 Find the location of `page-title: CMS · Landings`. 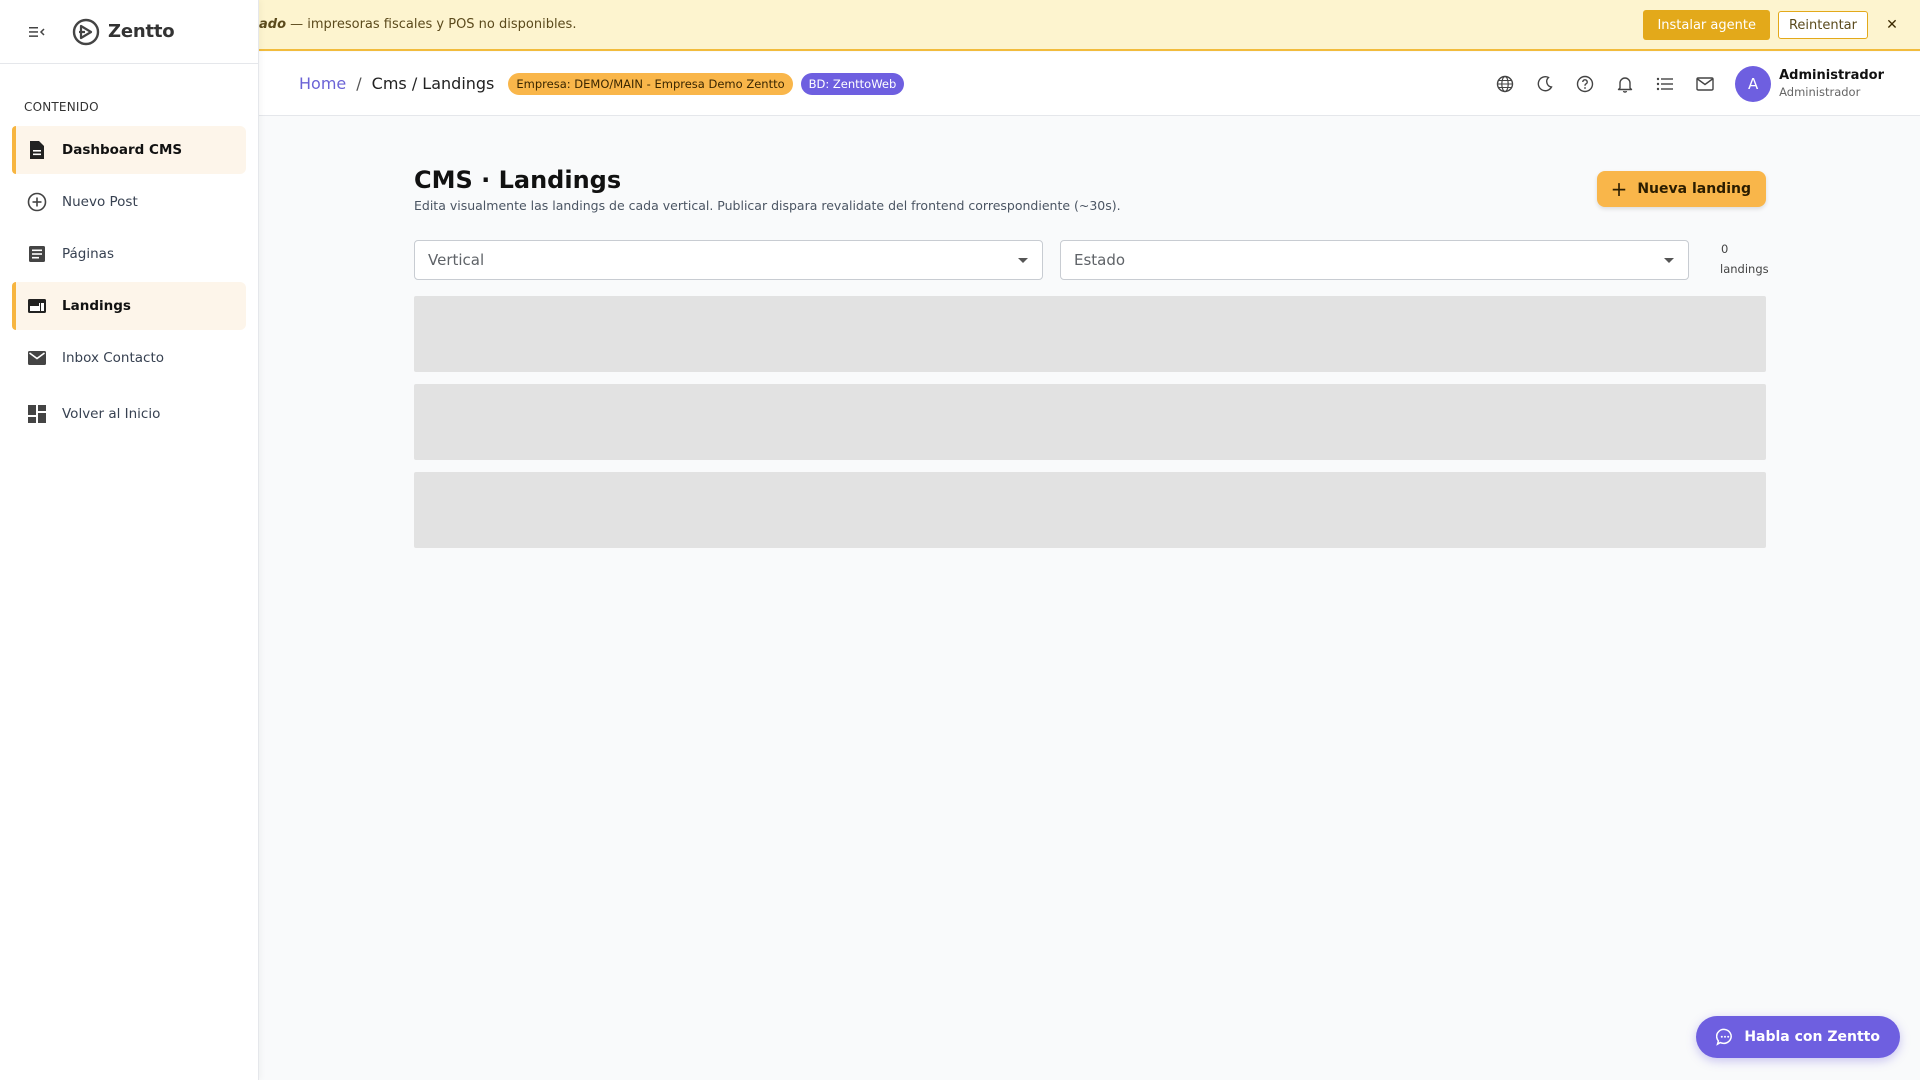

page-title: CMS · Landings is located at coordinates (518, 180).